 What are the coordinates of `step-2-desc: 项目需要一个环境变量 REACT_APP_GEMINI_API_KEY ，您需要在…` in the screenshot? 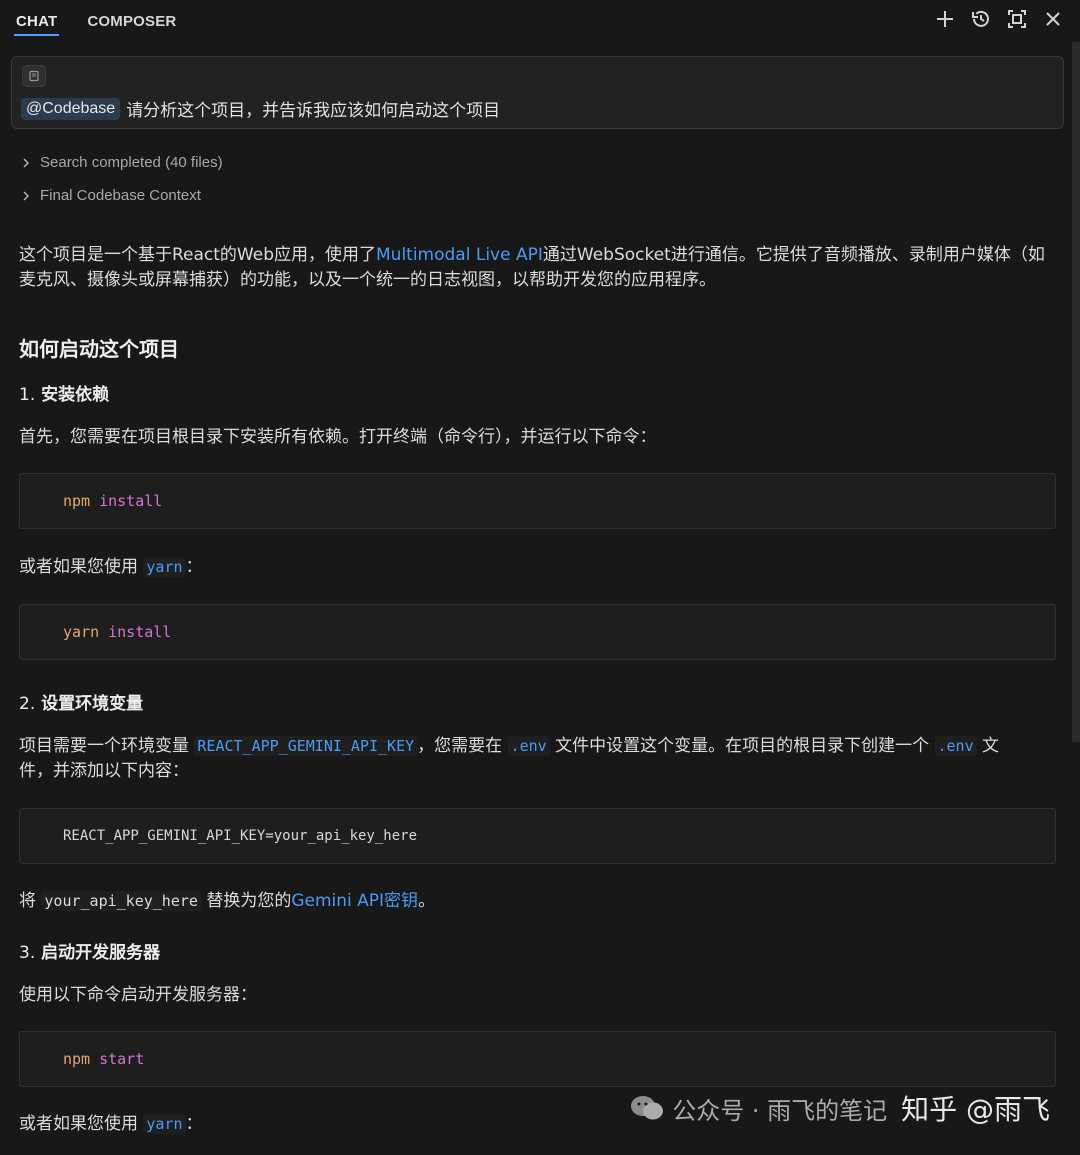 It's located at (536, 759).